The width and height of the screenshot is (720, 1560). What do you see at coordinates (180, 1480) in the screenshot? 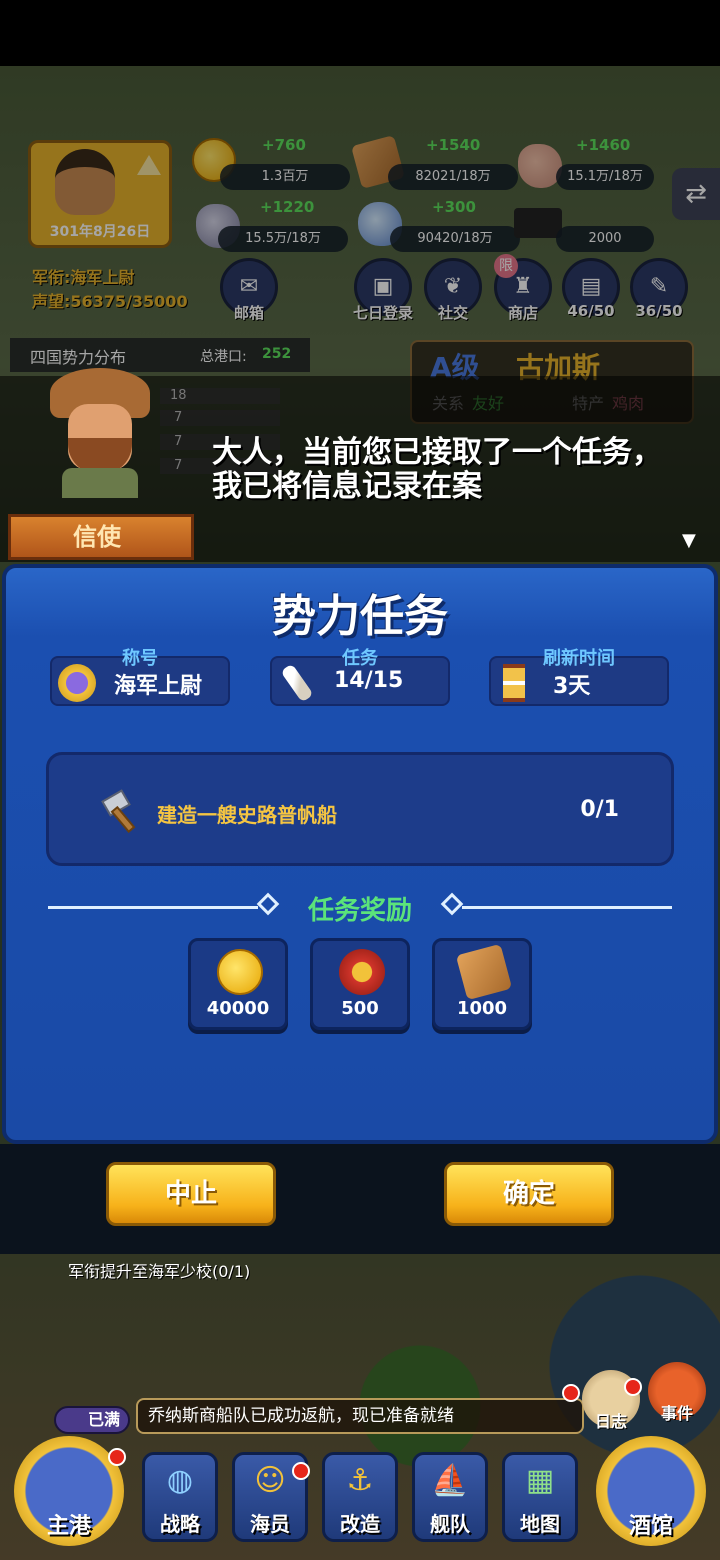
I see `globe-icon: ◍` at bounding box center [180, 1480].